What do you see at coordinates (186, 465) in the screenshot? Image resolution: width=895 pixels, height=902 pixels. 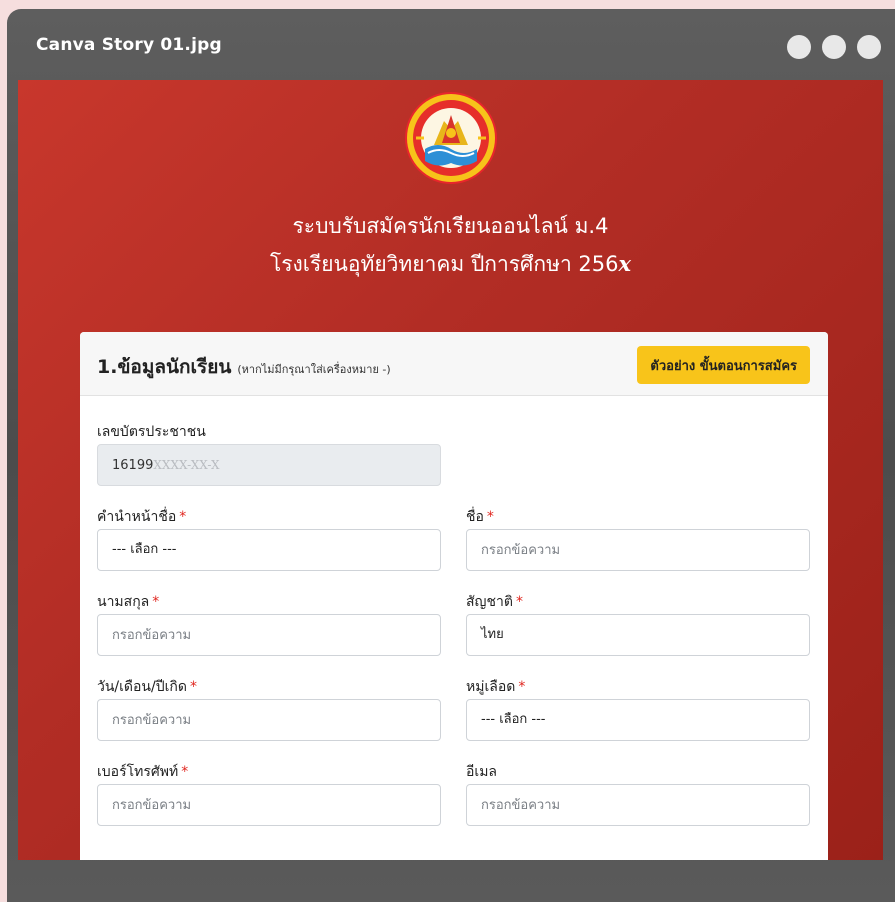 I see `id-card-mask: XXXX-XX-X` at bounding box center [186, 465].